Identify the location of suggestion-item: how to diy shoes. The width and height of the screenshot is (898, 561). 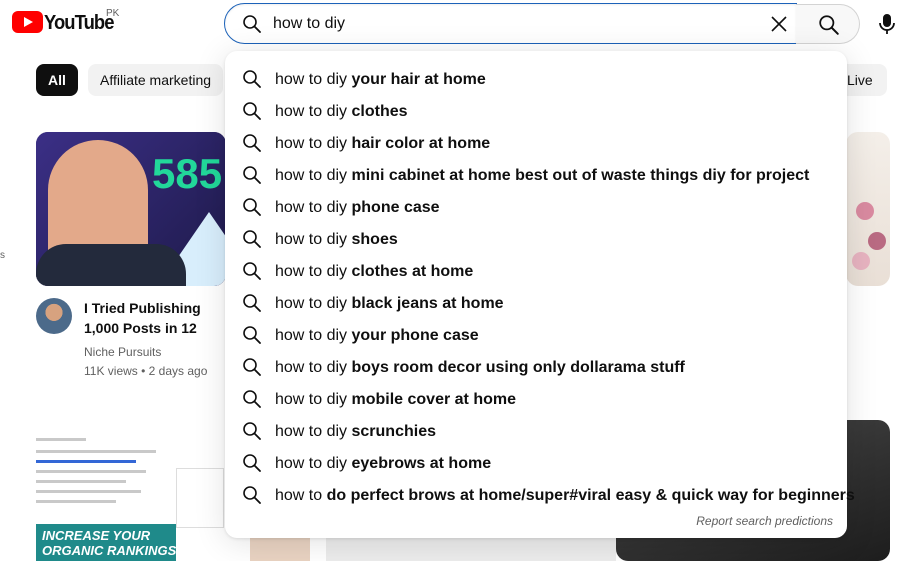
(536, 239).